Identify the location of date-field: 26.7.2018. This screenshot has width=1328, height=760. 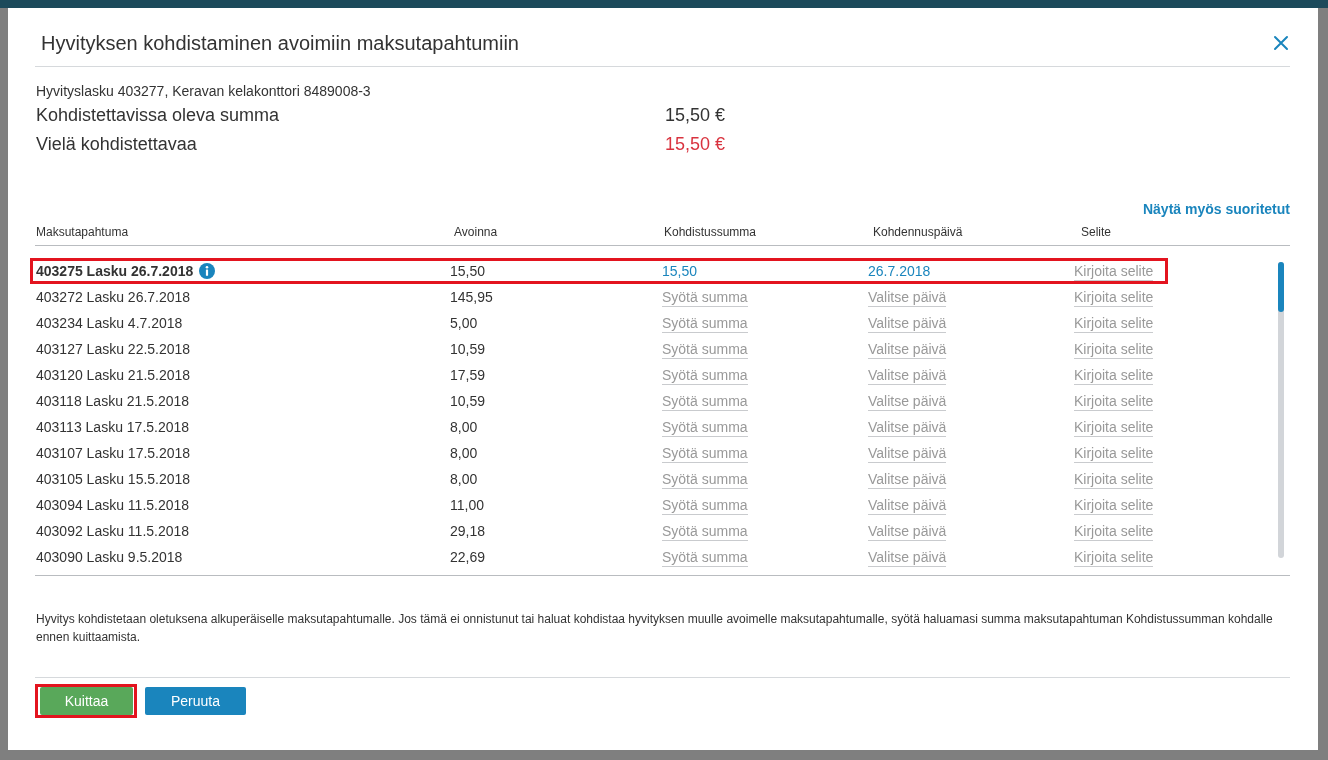
(899, 271).